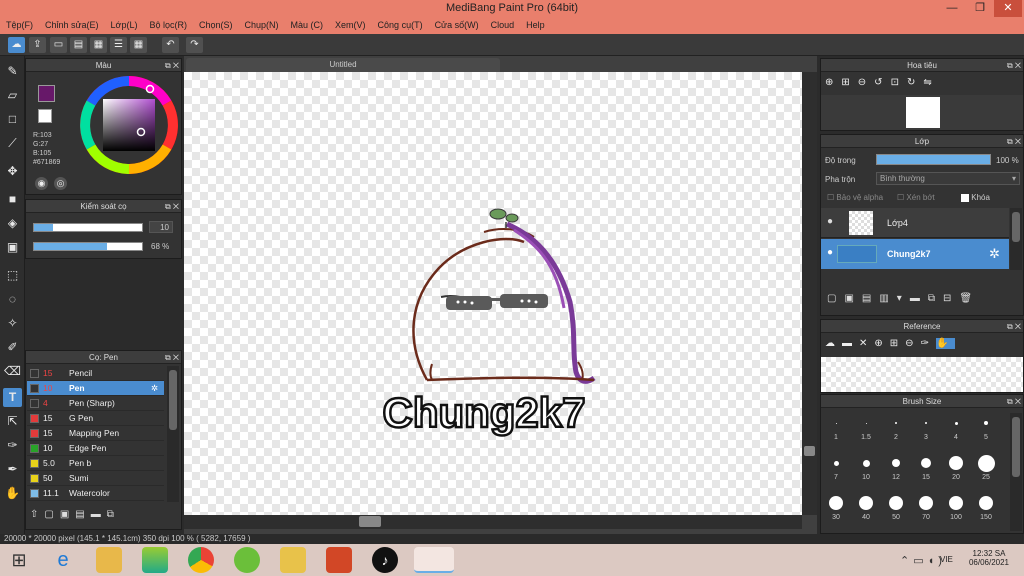 The width and height of the screenshot is (1024, 576). I want to click on message-icon: ▤, so click(78, 45).